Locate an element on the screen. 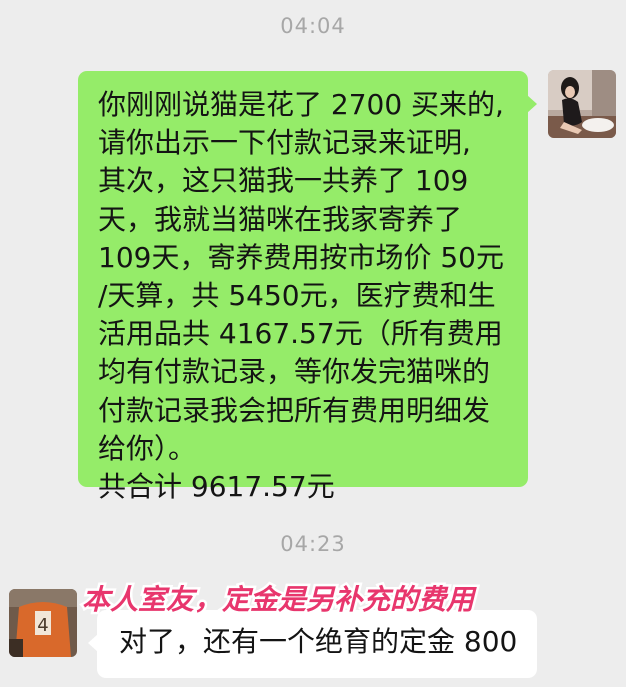  user-avatar-icon is located at coordinates (582, 104).